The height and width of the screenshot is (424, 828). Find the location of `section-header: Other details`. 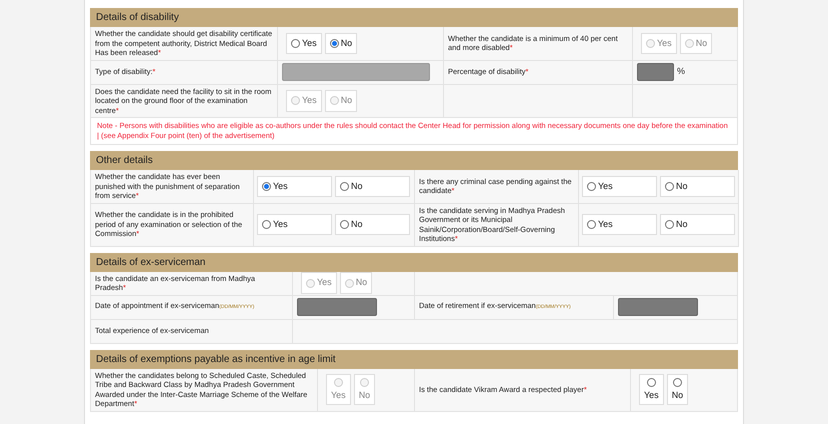

section-header: Other details is located at coordinates (414, 160).